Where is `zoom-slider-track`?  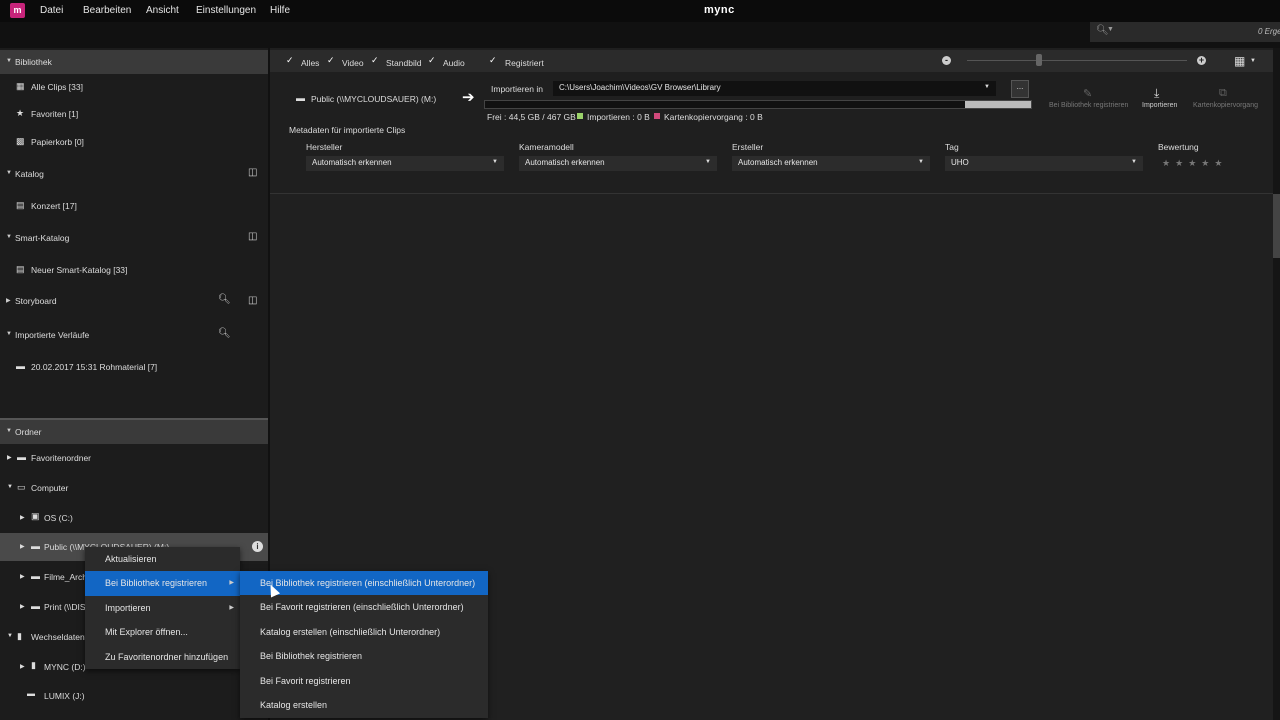 zoom-slider-track is located at coordinates (1077, 60).